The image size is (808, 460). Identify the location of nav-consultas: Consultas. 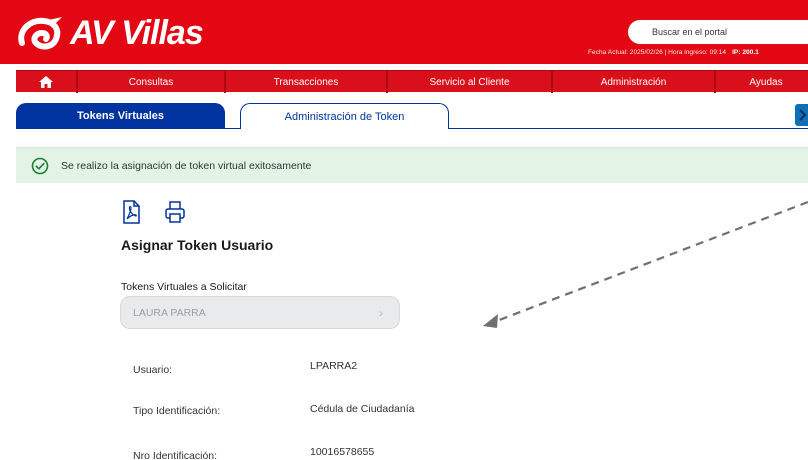
(152, 82).